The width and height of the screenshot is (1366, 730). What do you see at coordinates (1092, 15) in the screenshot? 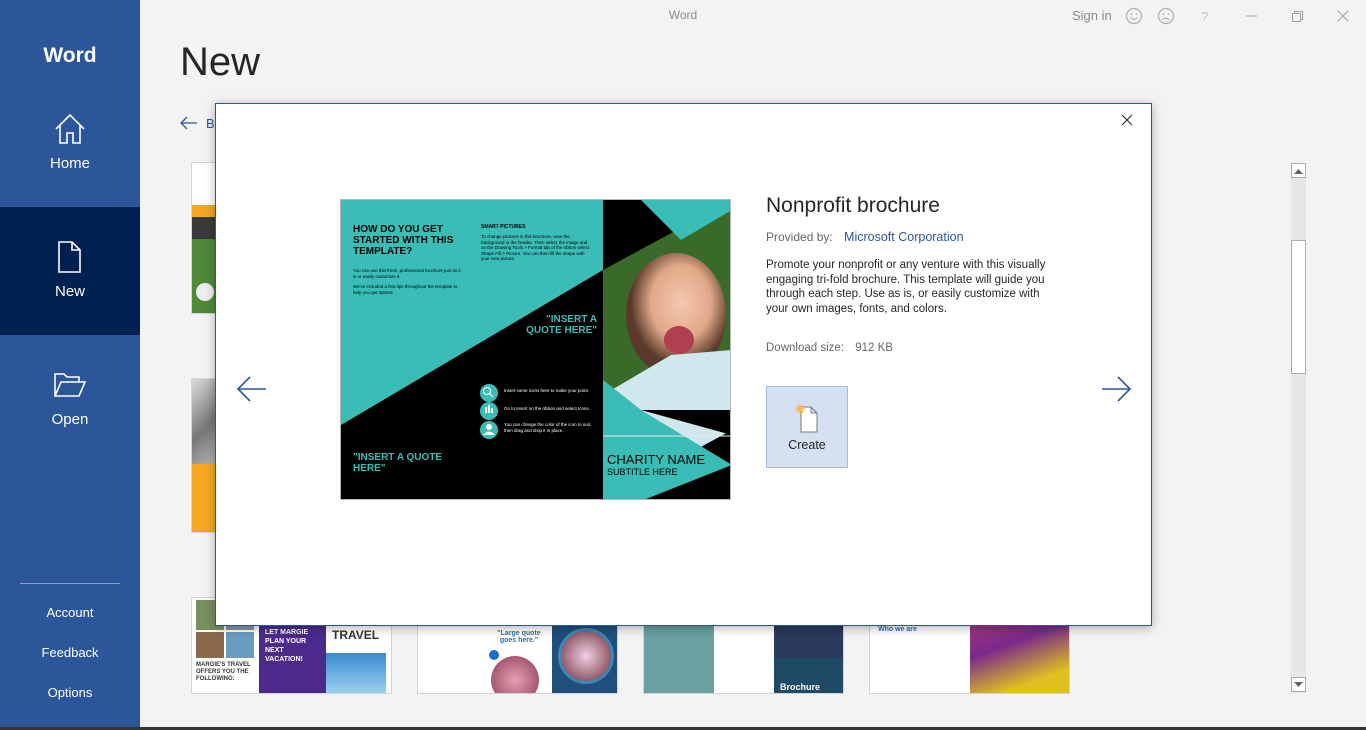
I see `sign-in-link: Sign in` at bounding box center [1092, 15].